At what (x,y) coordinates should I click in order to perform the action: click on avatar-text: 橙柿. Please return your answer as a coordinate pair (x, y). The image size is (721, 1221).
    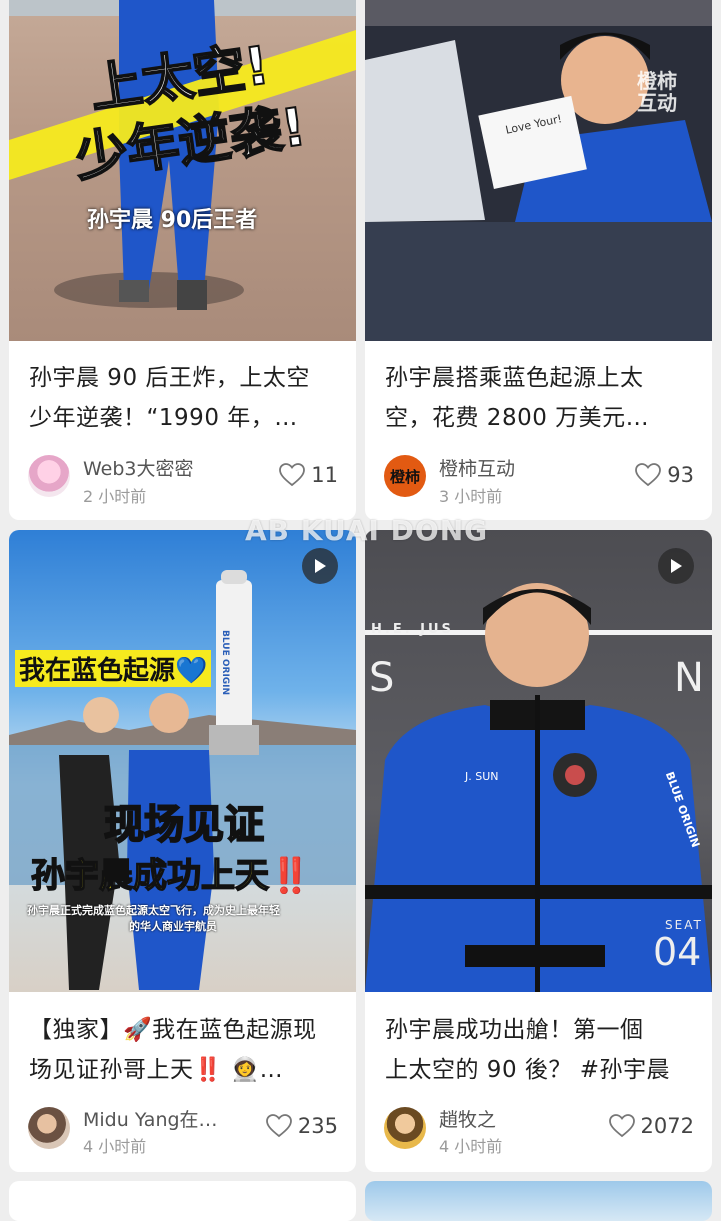
    Looking at the image, I should click on (404, 476).